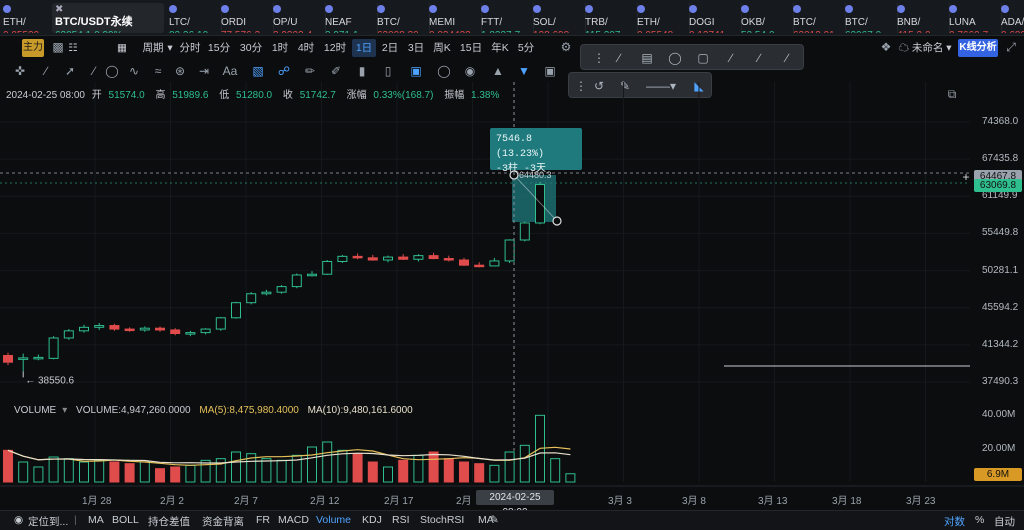 The image size is (1024, 530). Describe the element at coordinates (169, 521) in the screenshot. I see `indicator-button: 持仓差值` at that location.